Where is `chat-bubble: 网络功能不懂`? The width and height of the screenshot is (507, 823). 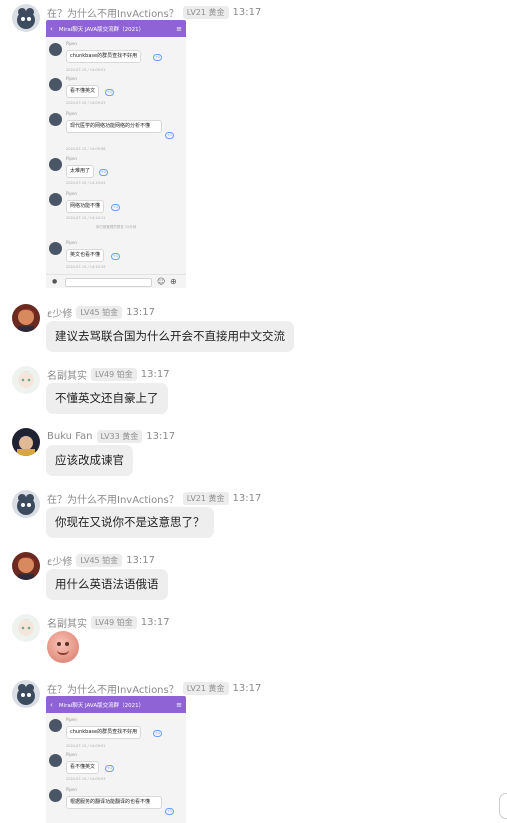 chat-bubble: 网络功能不懂 is located at coordinates (85, 206).